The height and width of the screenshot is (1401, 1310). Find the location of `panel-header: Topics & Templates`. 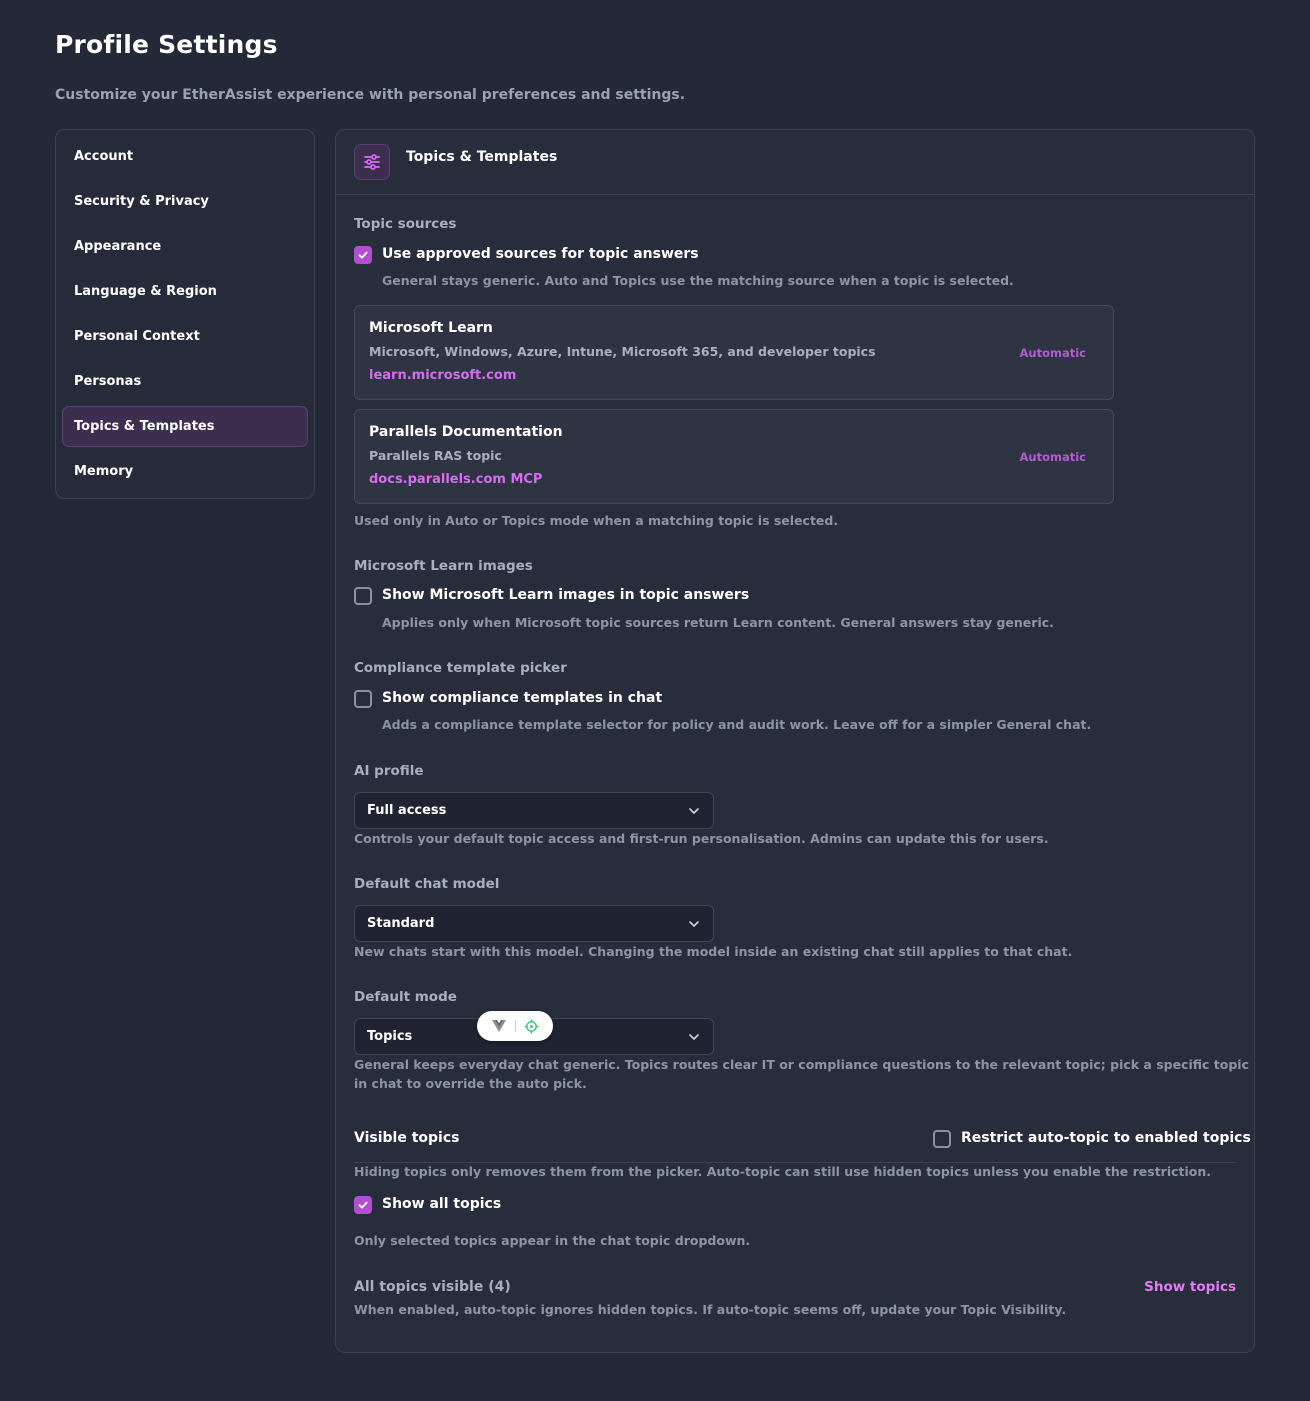

panel-header: Topics & Templates is located at coordinates (795, 162).